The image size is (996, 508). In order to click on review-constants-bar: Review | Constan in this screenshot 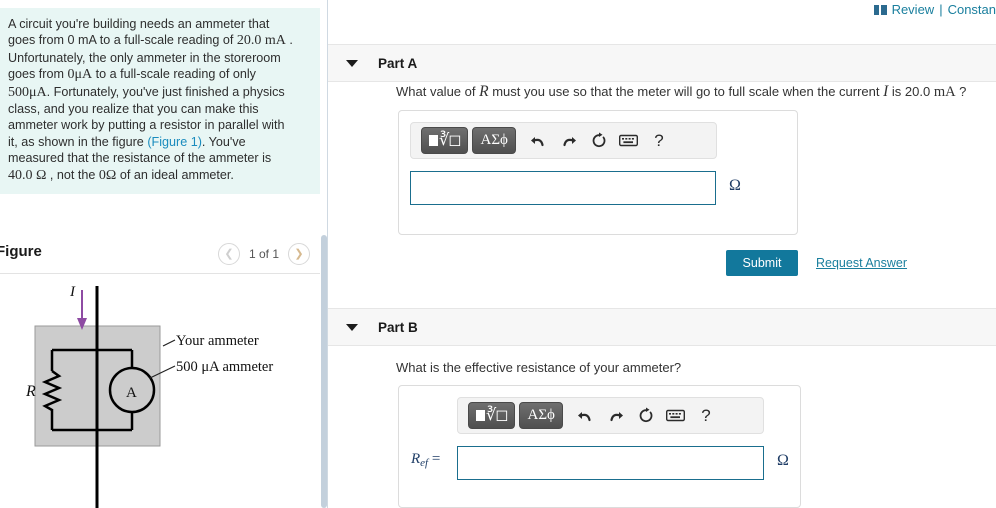, I will do `click(934, 9)`.